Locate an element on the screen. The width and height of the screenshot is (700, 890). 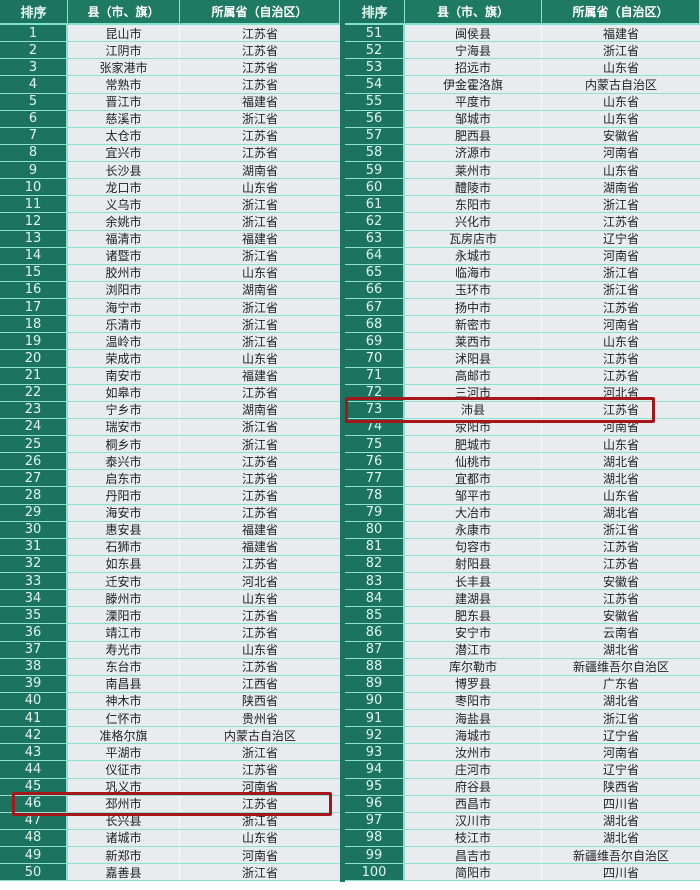
rank-cell: 89 is located at coordinates (375, 683).